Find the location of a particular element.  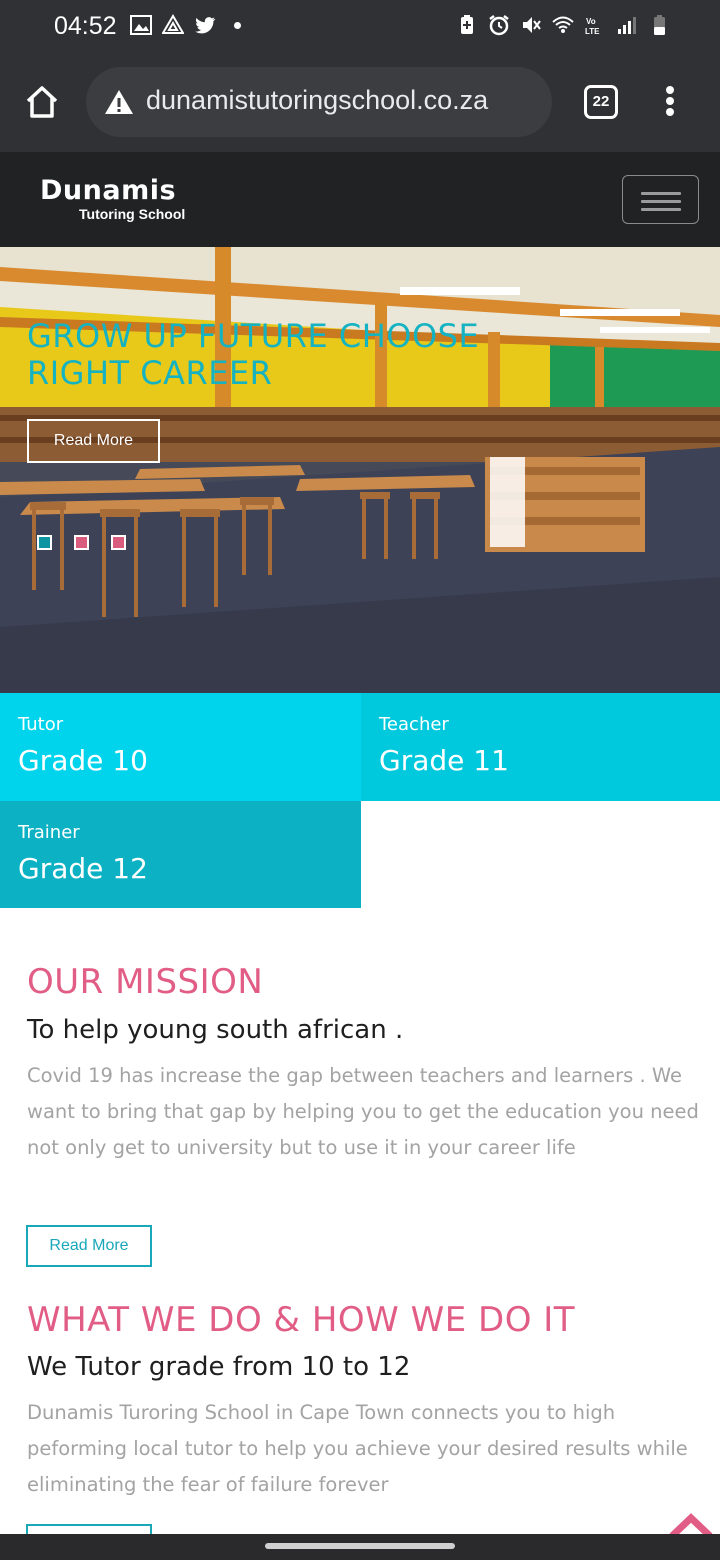

site-logo: Dunamis Tutoring School is located at coordinates (113, 199).